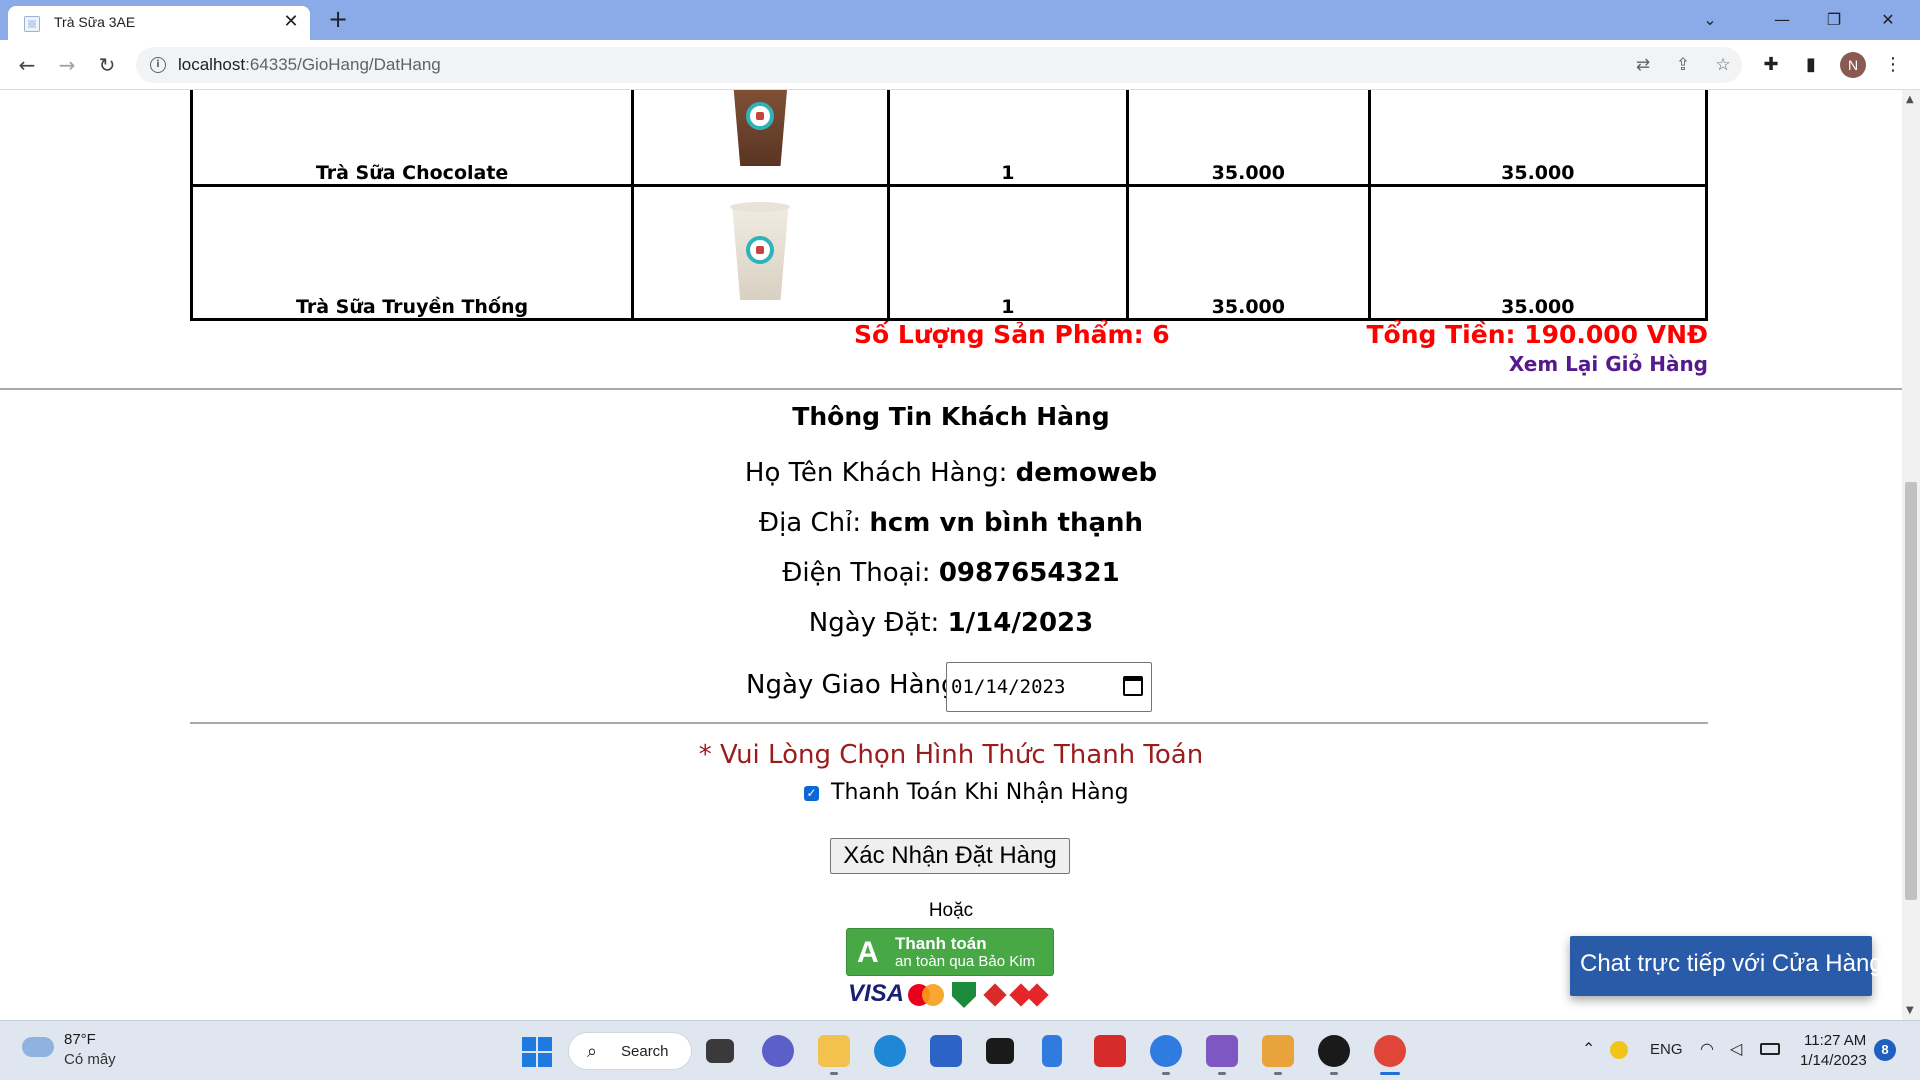 This screenshot has width=1920, height=1080. Describe the element at coordinates (1910, 99) in the screenshot. I see `scroll-up-arrow-icon: ▲` at that location.